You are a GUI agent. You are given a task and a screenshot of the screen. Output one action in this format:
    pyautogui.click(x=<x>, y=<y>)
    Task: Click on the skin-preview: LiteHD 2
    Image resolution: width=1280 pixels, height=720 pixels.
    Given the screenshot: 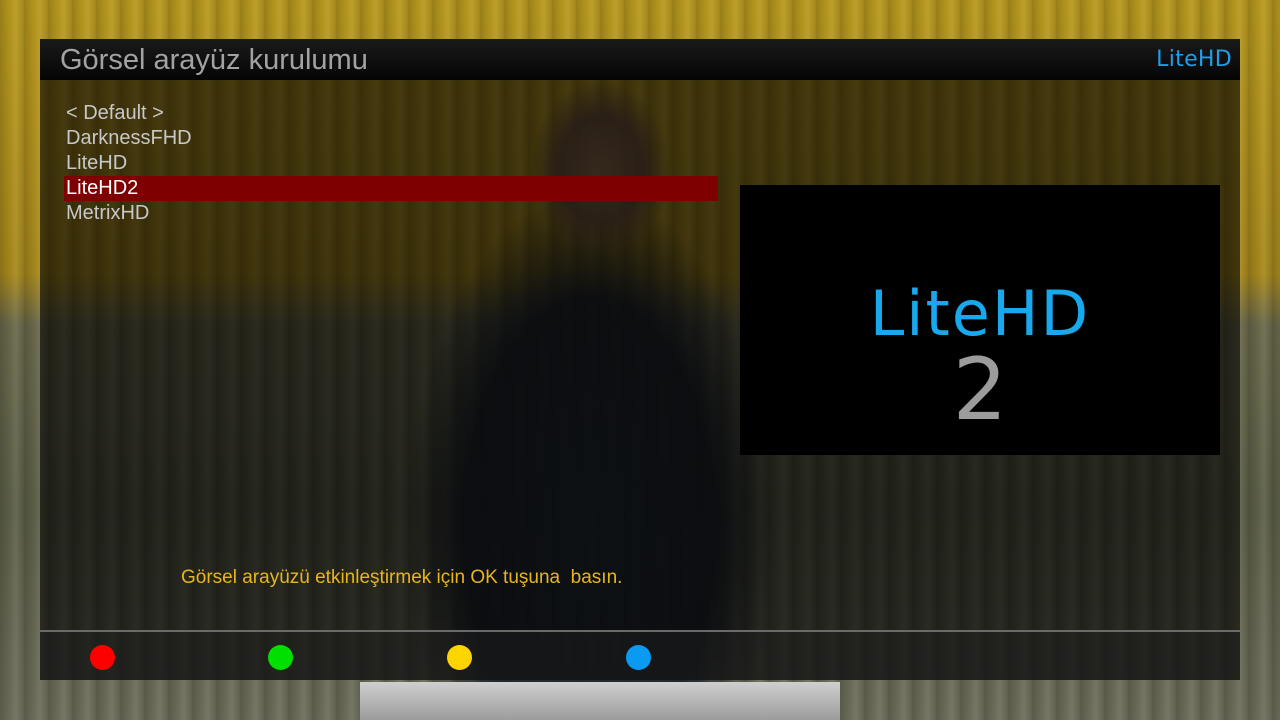 What is the action you would take?
    pyautogui.click(x=980, y=320)
    